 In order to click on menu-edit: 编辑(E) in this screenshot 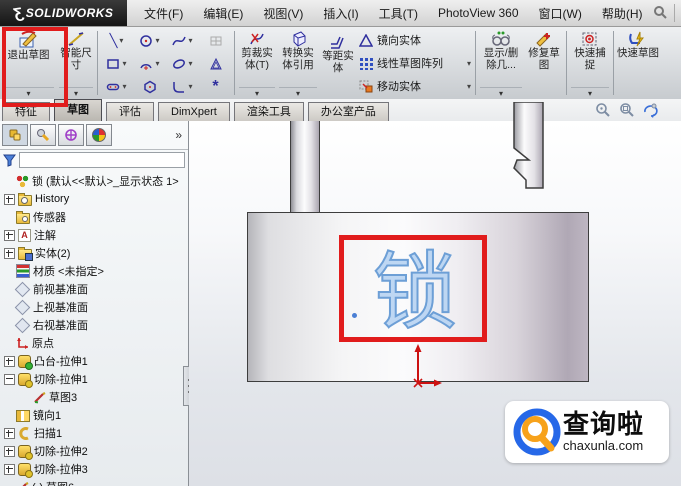, I will do `click(223, 13)`.